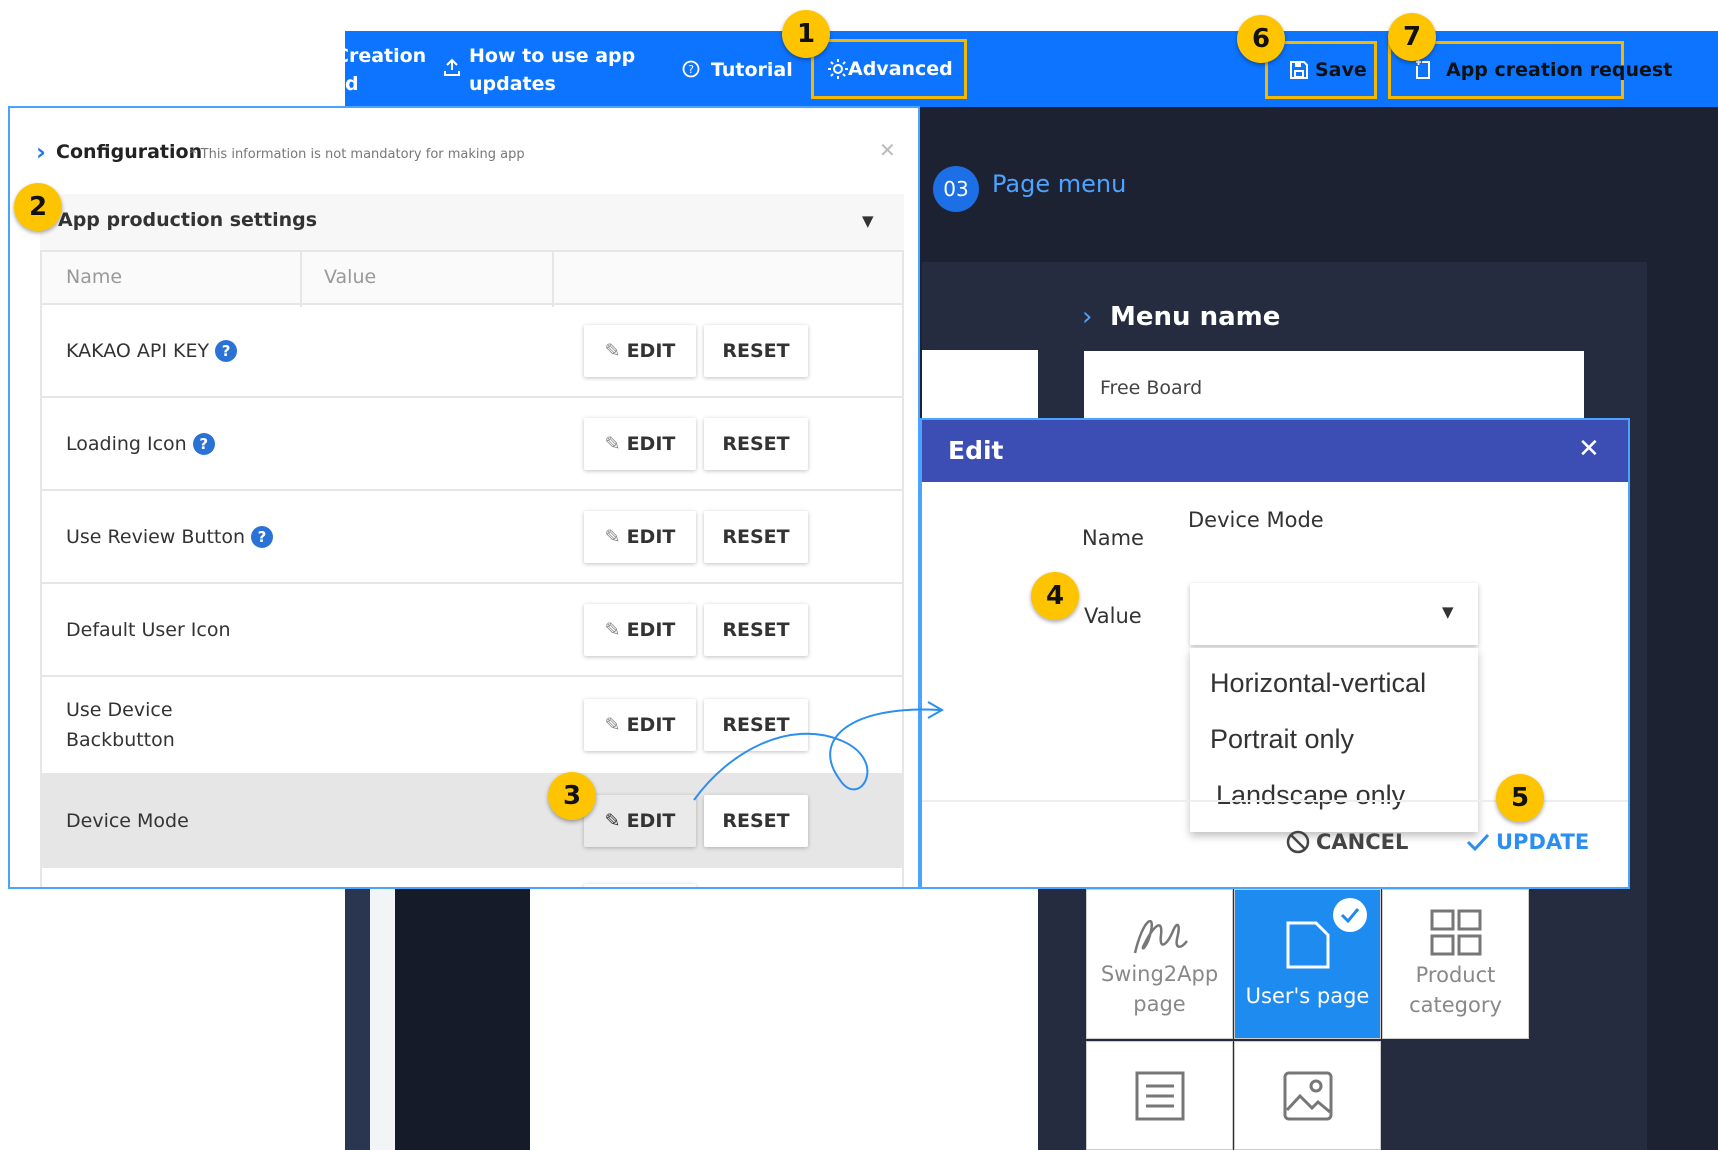 The image size is (1718, 1150). What do you see at coordinates (472, 278) in the screenshot?
I see `table-header: Name Value` at bounding box center [472, 278].